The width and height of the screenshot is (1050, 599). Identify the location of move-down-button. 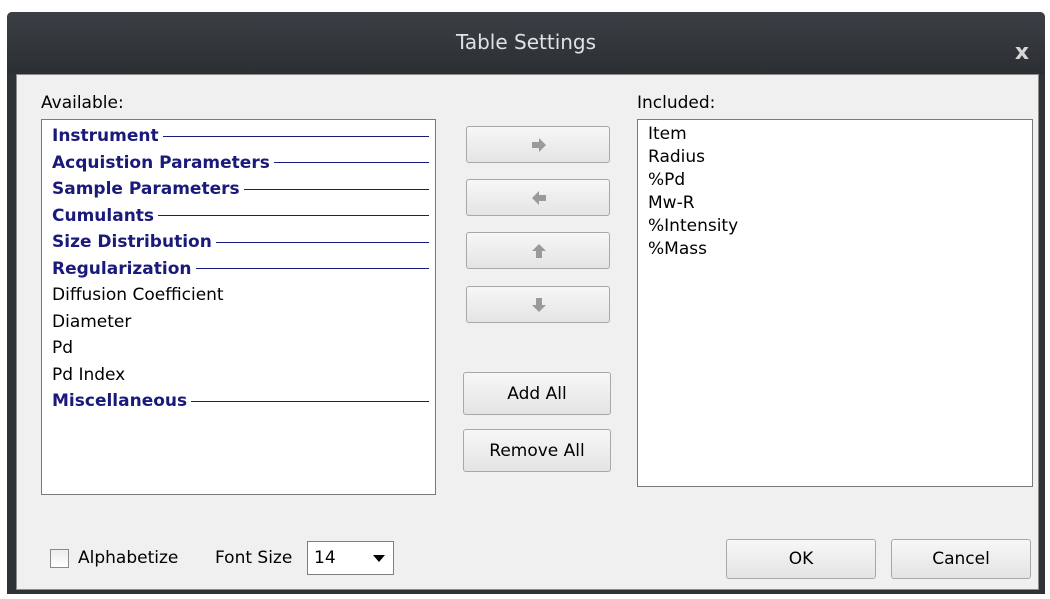
(538, 304).